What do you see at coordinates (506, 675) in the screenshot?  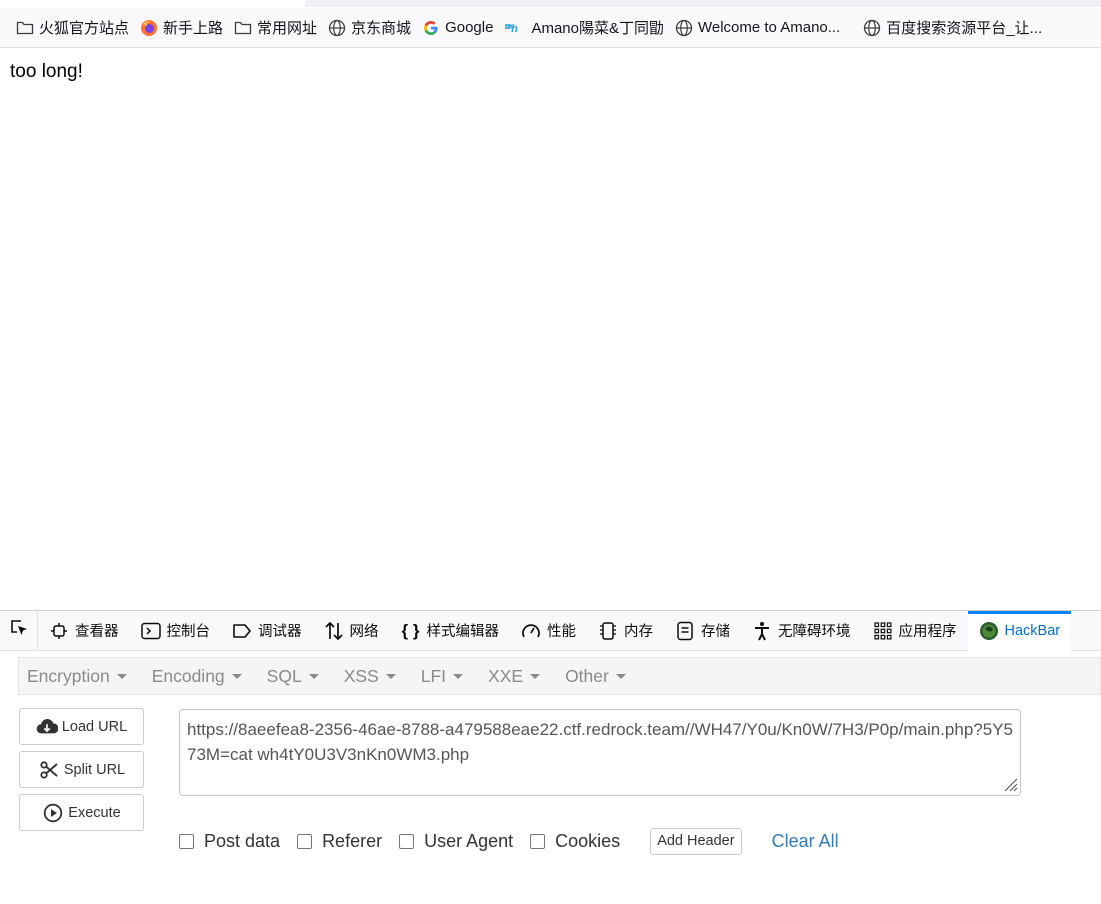 I see `menu-label: XXE` at bounding box center [506, 675].